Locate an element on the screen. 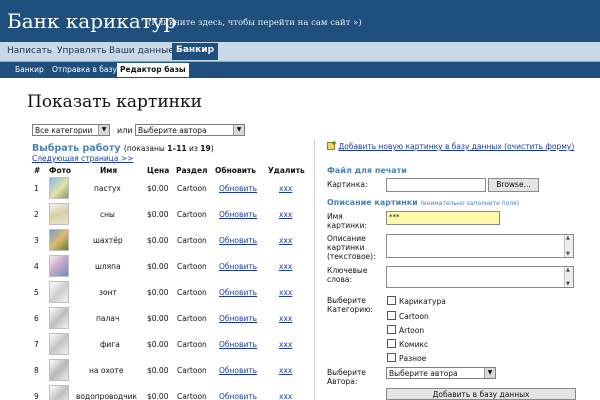  add-to-database-button: Добавить в базу данных is located at coordinates (481, 394).